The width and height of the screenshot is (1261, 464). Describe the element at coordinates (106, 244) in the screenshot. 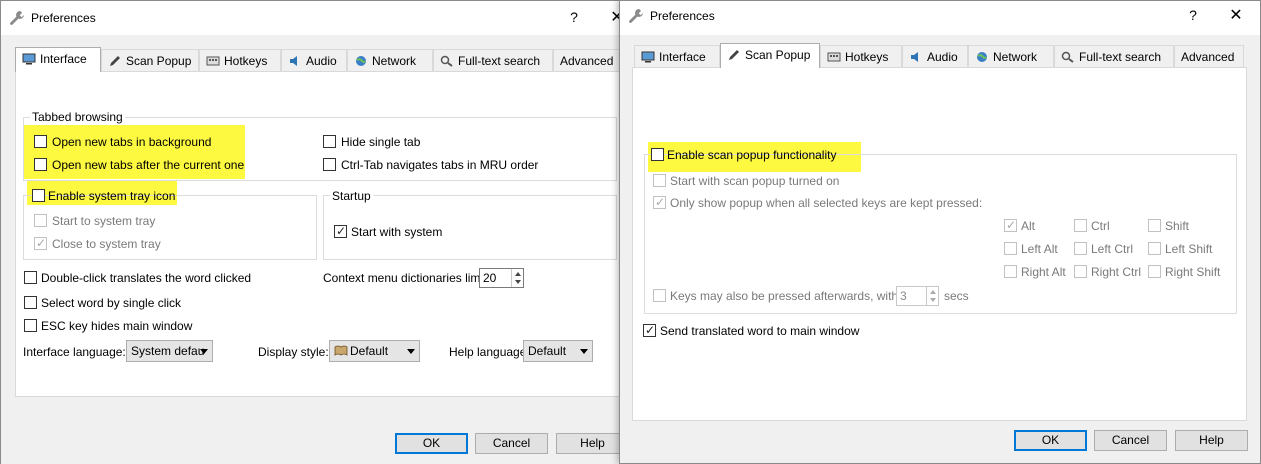

I see `close-to-tray-label: Close to system tray` at that location.